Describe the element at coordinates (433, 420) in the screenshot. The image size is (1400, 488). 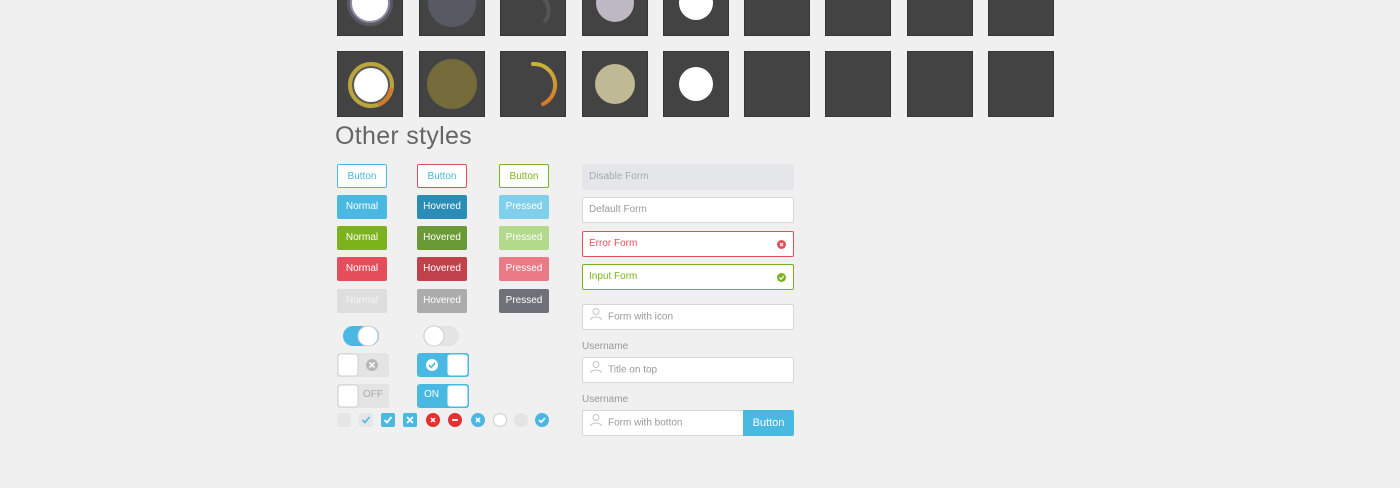
I see `radio-error-x` at that location.